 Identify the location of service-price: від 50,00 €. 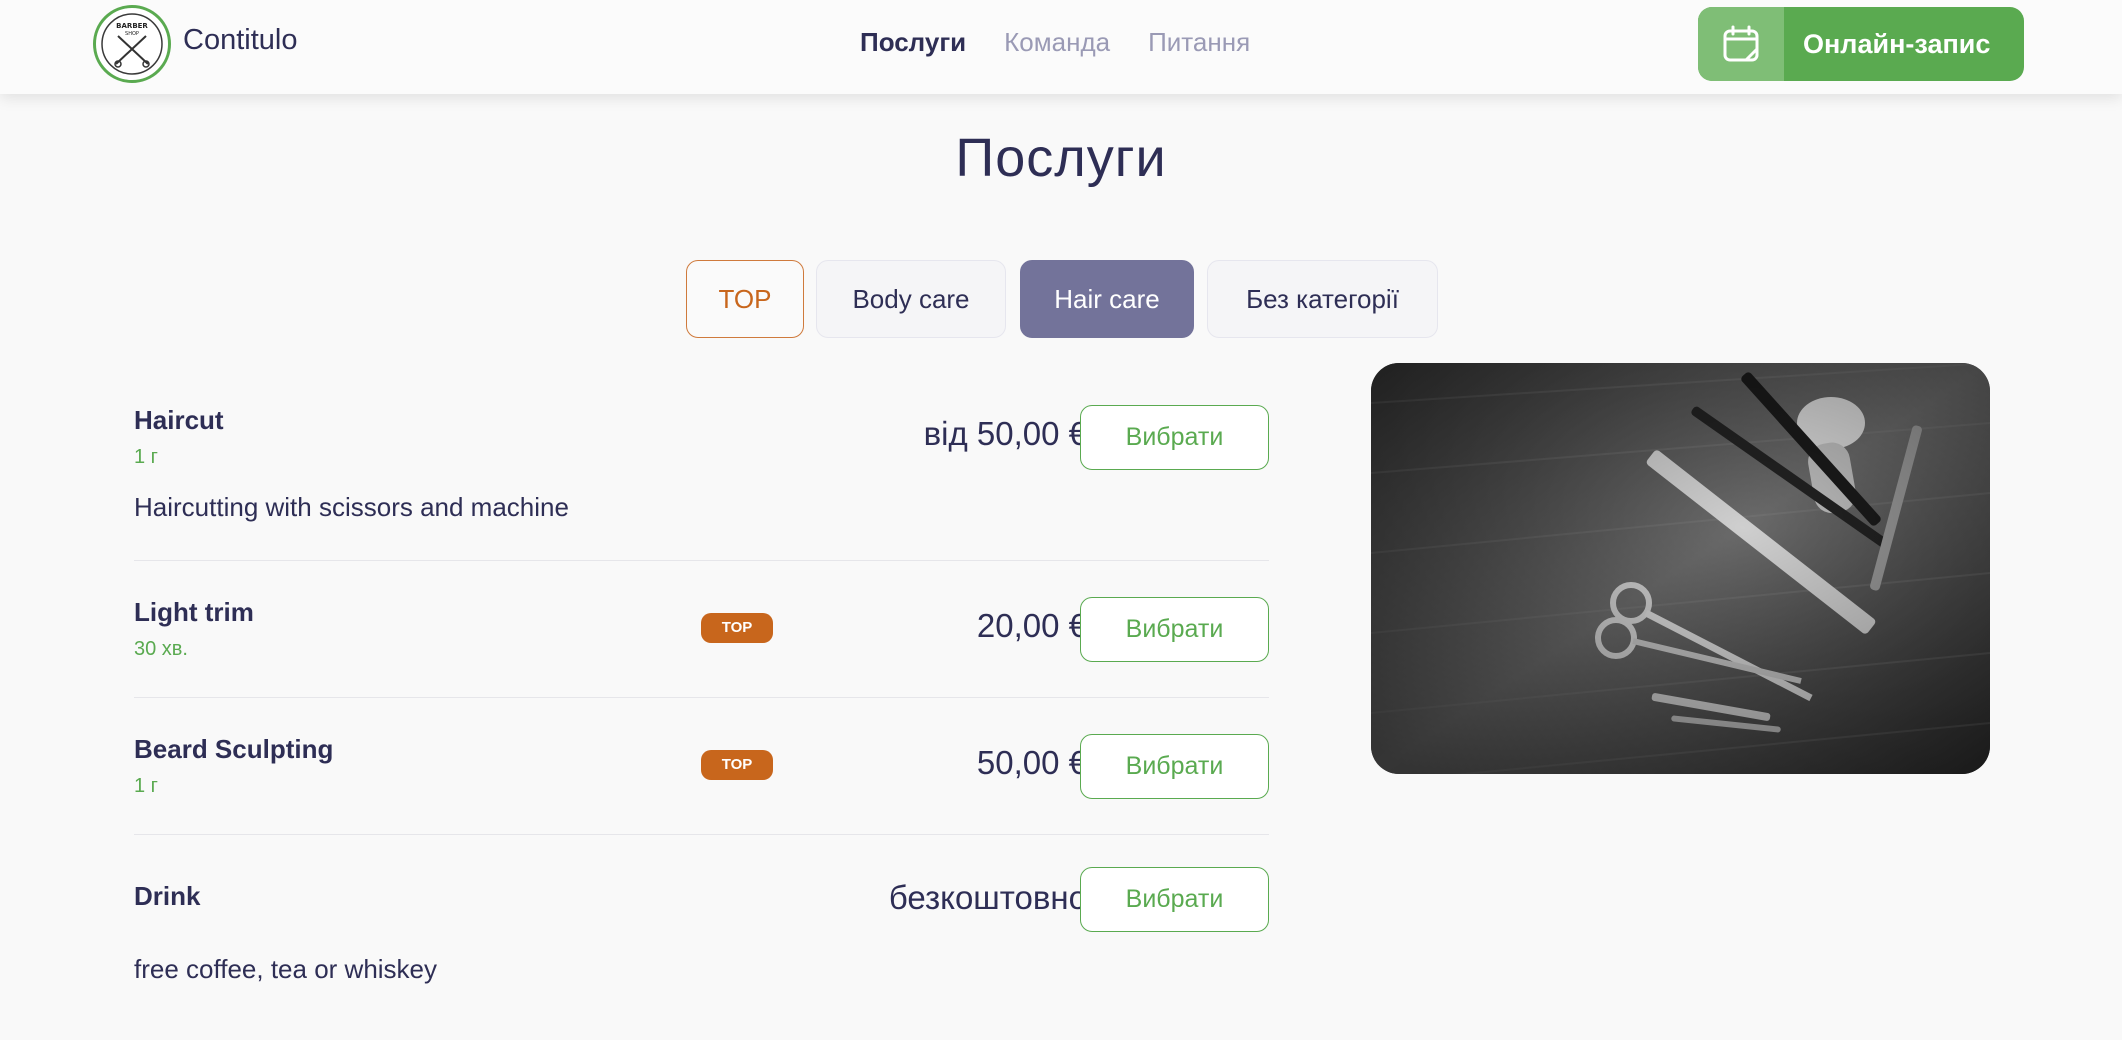
(1005, 433).